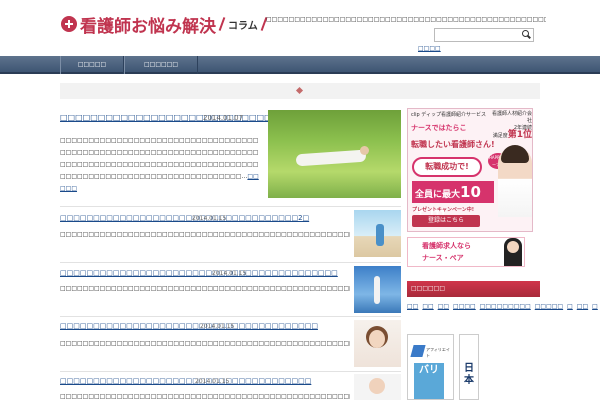  What do you see at coordinates (446, 221) in the screenshot?
I see `ad-register-button: 登録はこちら` at bounding box center [446, 221].